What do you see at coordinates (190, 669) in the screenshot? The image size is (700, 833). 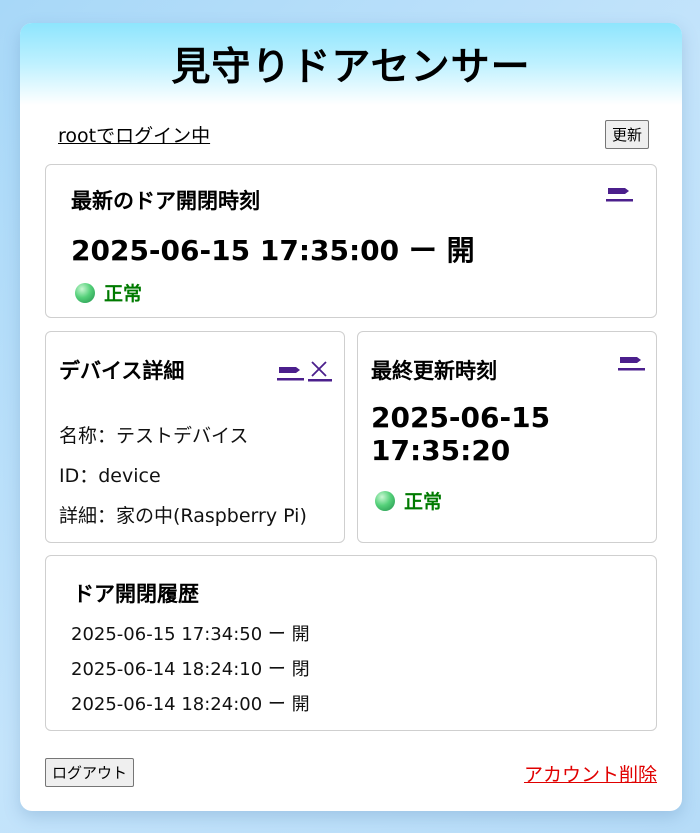 I see `history-entry: 2025-06-14 18:24:10 ー 閉` at bounding box center [190, 669].